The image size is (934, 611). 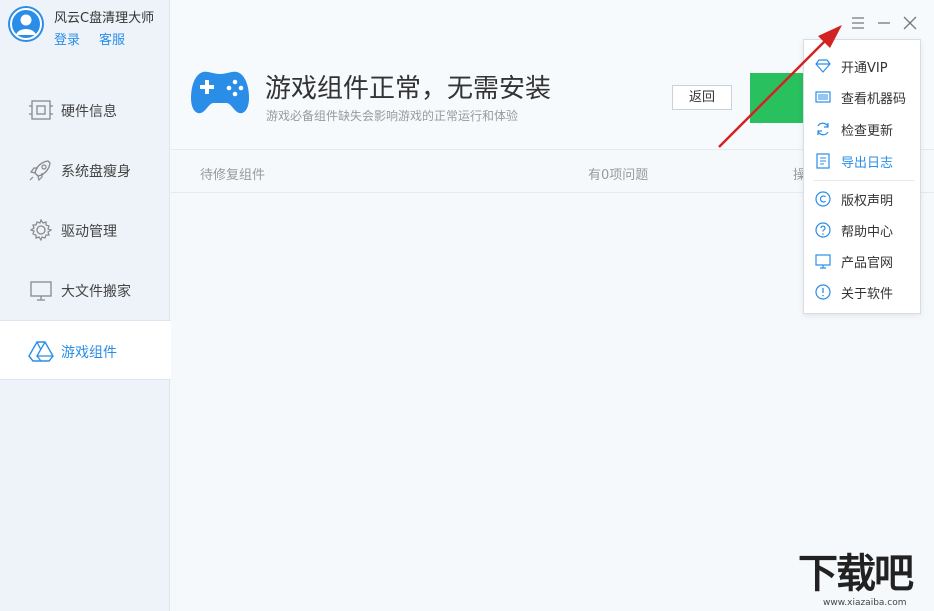 What do you see at coordinates (823, 261) in the screenshot?
I see `website-icon` at bounding box center [823, 261].